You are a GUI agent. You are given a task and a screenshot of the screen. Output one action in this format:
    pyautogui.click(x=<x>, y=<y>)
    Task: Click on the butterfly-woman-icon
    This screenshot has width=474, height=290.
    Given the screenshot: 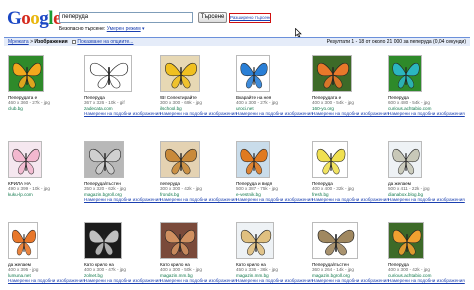 What is the action you would take?
    pyautogui.click(x=256, y=242)
    